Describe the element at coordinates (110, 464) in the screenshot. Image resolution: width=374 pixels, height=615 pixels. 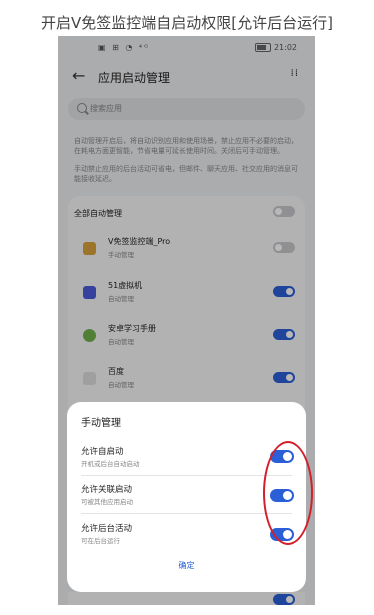
I see `option-desc: 开机或后台自动启动` at that location.